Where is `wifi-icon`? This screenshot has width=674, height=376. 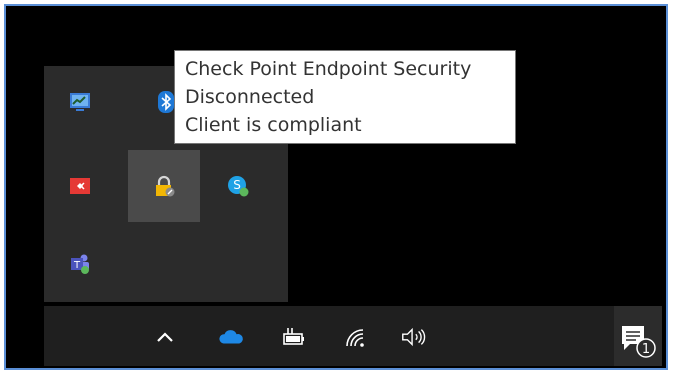
wifi-icon is located at coordinates (355, 338).